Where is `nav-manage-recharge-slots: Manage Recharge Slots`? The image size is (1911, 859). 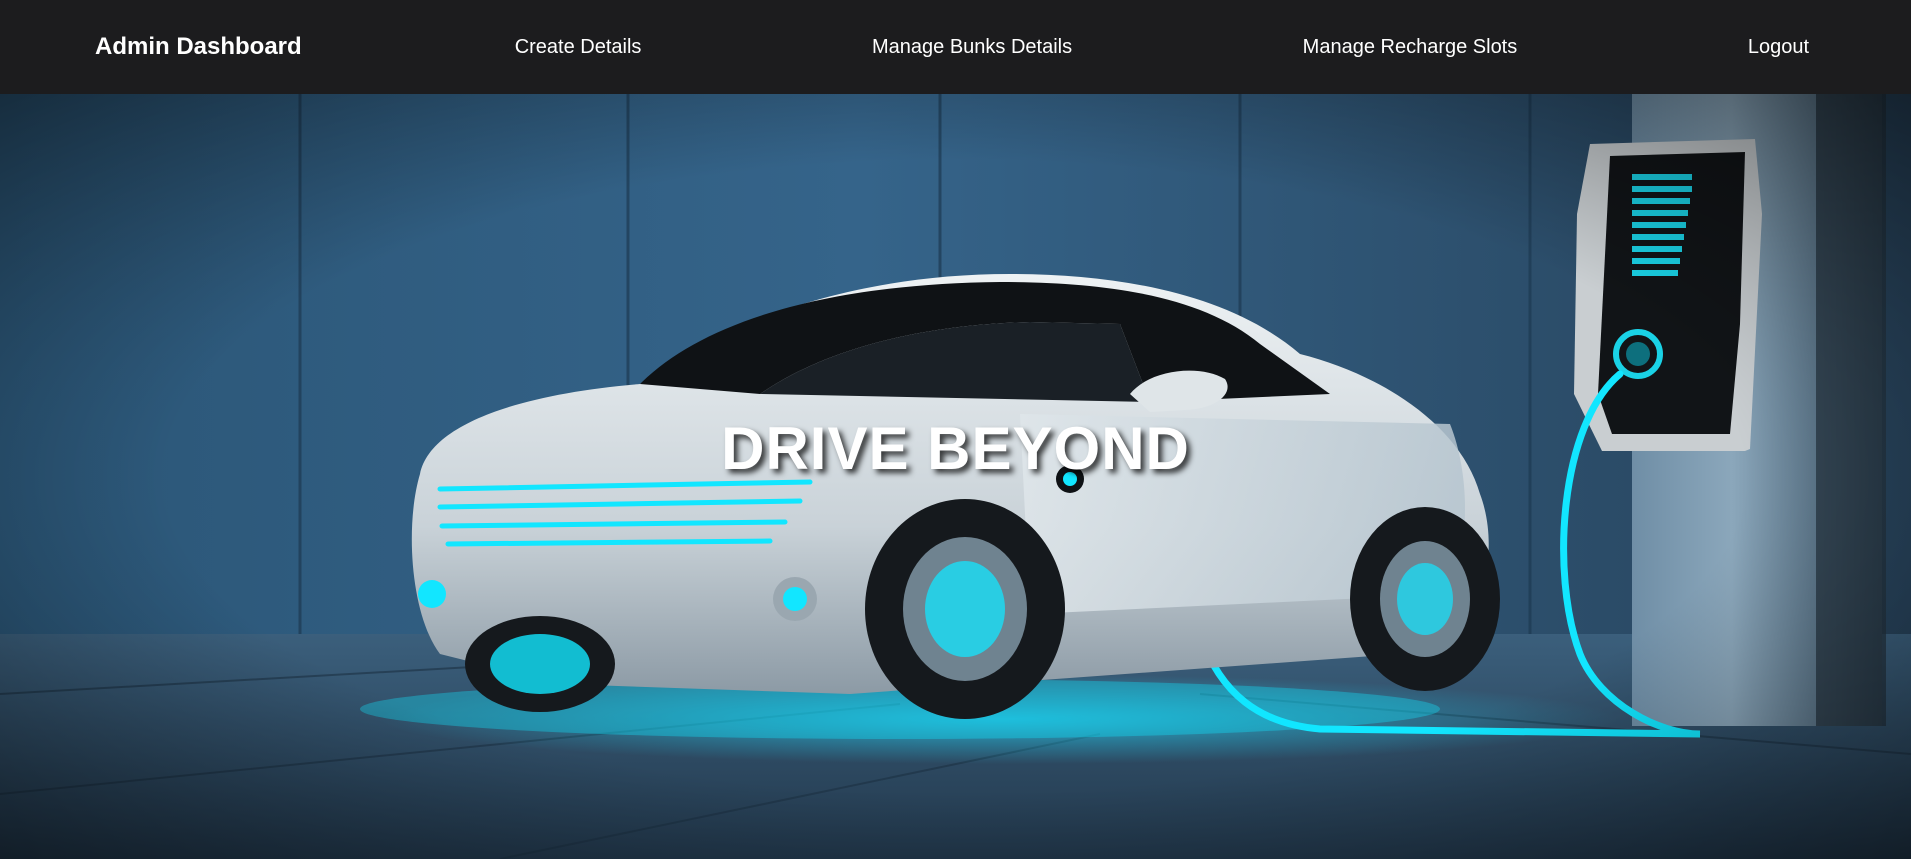 nav-manage-recharge-slots: Manage Recharge Slots is located at coordinates (1410, 47).